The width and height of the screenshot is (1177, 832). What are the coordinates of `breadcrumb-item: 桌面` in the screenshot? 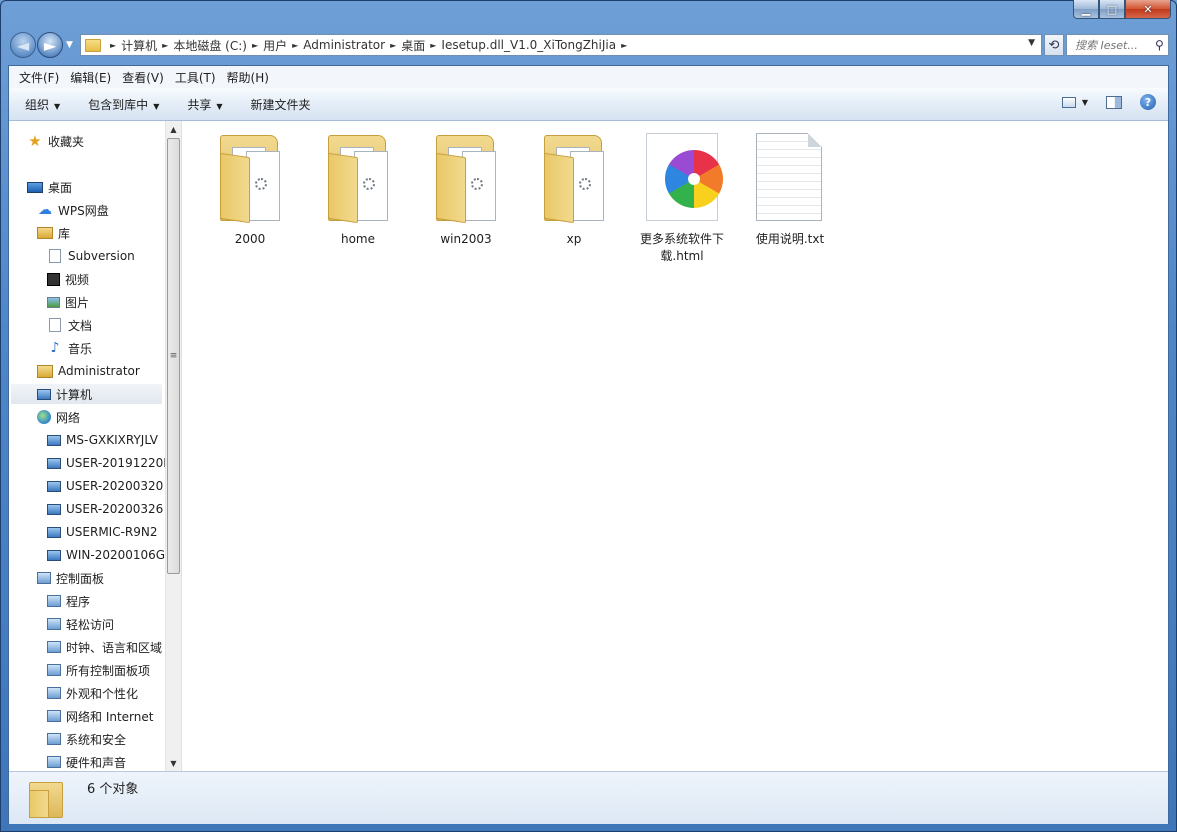 It's located at (413, 45).